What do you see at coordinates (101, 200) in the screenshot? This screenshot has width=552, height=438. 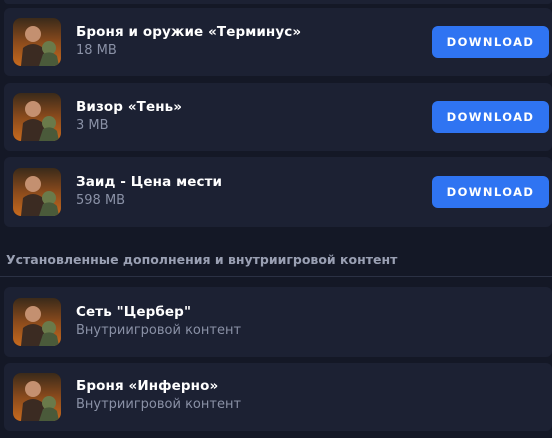 I see `dlc-size: 598 MB` at bounding box center [101, 200].